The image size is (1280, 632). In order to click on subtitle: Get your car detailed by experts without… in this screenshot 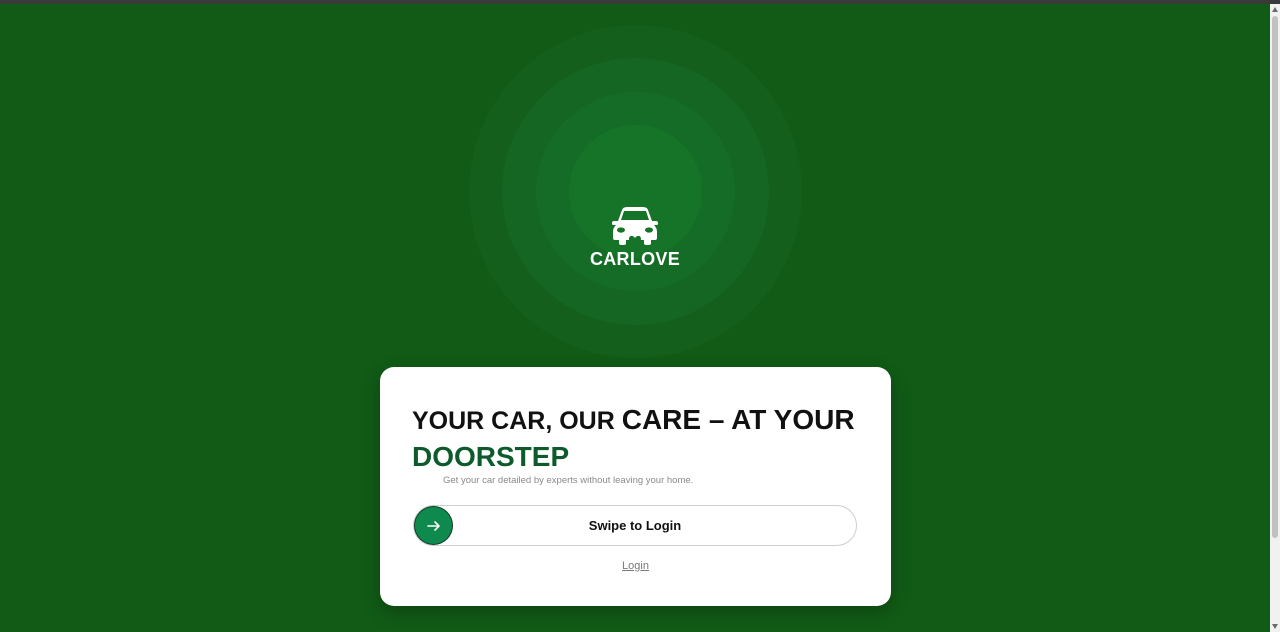, I will do `click(568, 480)`.